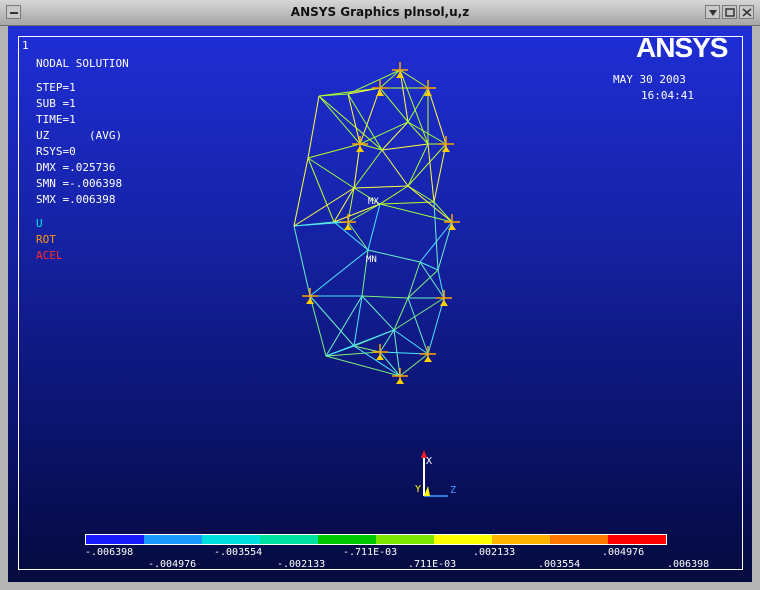 This screenshot has height=590, width=760. What do you see at coordinates (559, 564) in the screenshot?
I see `legend-label-bottom: .003554` at bounding box center [559, 564].